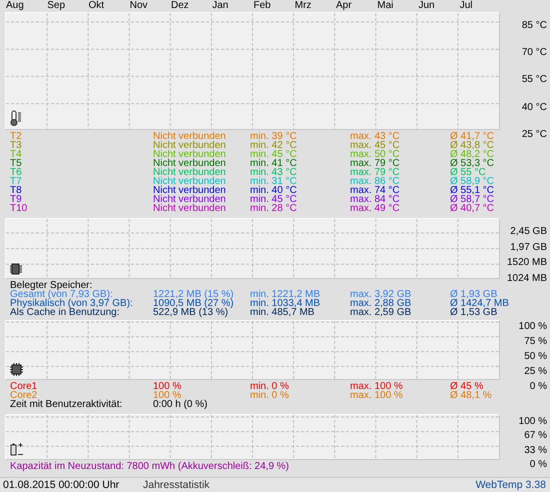  Describe the element at coordinates (274, 163) in the screenshot. I see `min-value: min. 41 °C` at that location.